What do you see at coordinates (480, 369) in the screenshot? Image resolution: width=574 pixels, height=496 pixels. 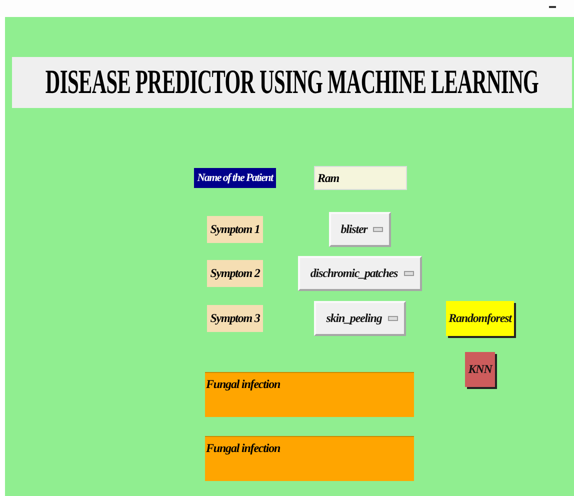 I see `knn-button: KNN` at bounding box center [480, 369].